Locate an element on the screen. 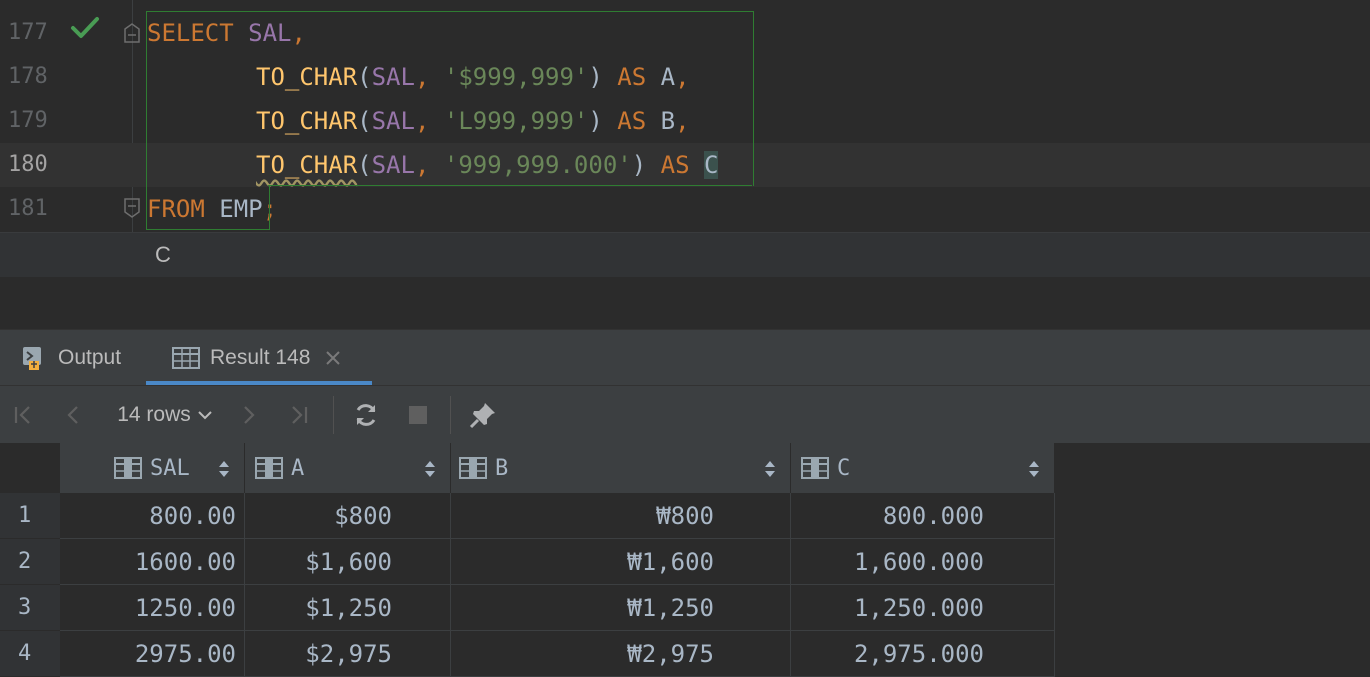  column-header-a: A is located at coordinates (348, 468).